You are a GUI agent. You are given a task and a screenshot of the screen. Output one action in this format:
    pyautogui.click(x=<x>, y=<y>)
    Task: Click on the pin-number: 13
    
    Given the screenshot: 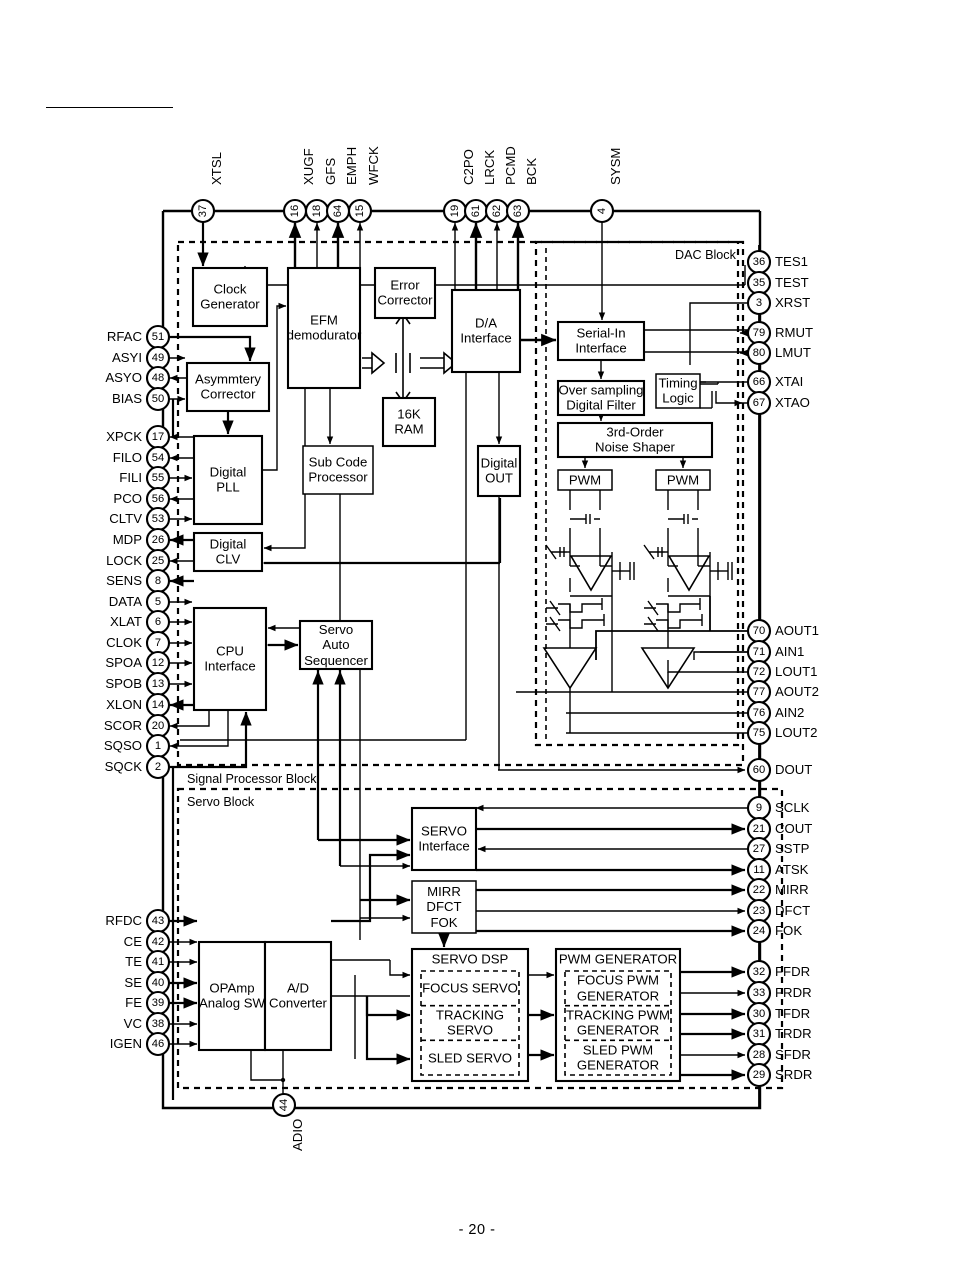 What is the action you would take?
    pyautogui.click(x=158, y=684)
    